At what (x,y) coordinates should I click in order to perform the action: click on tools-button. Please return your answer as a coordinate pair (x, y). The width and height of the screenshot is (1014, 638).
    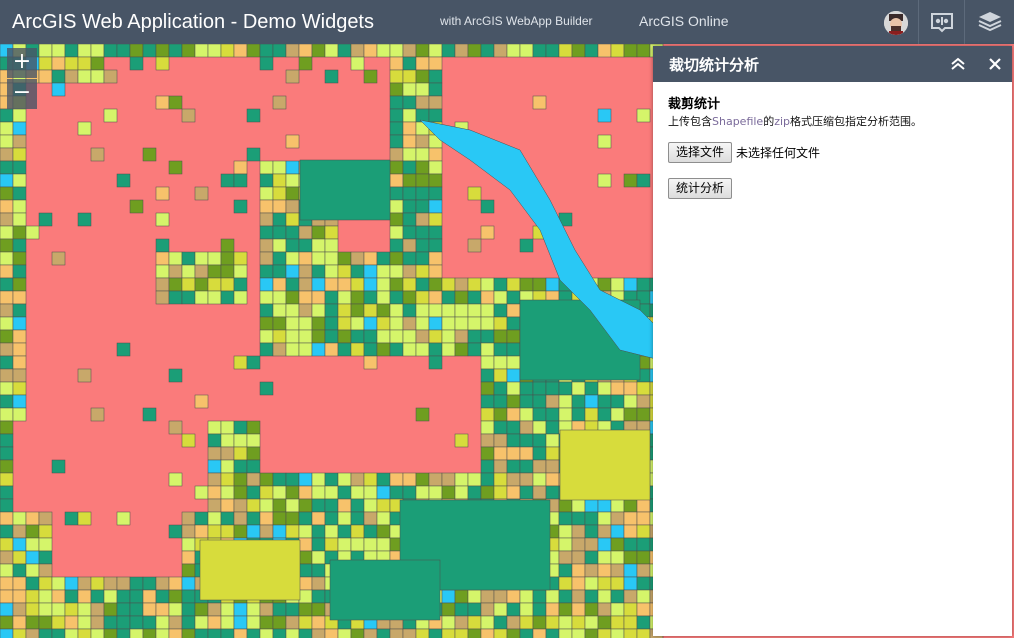
    Looking at the image, I should click on (941, 22).